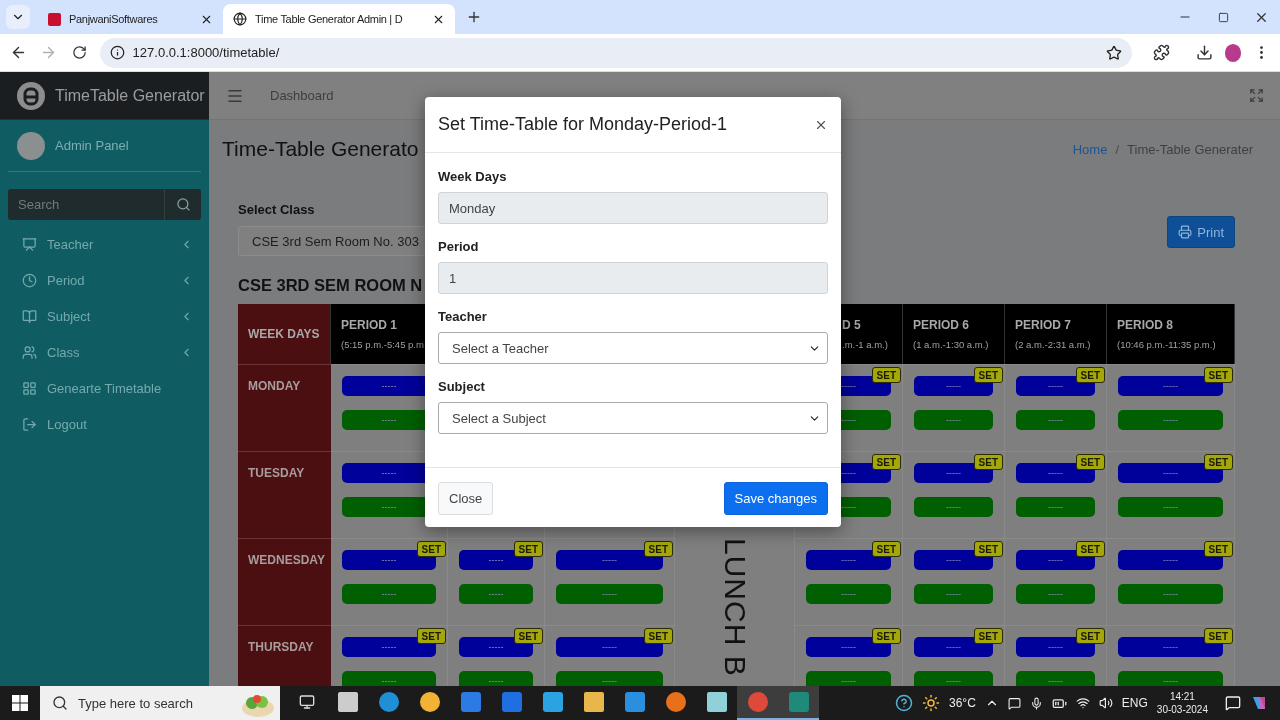  Describe the element at coordinates (1204, 52) in the screenshot. I see `download-icon` at that location.